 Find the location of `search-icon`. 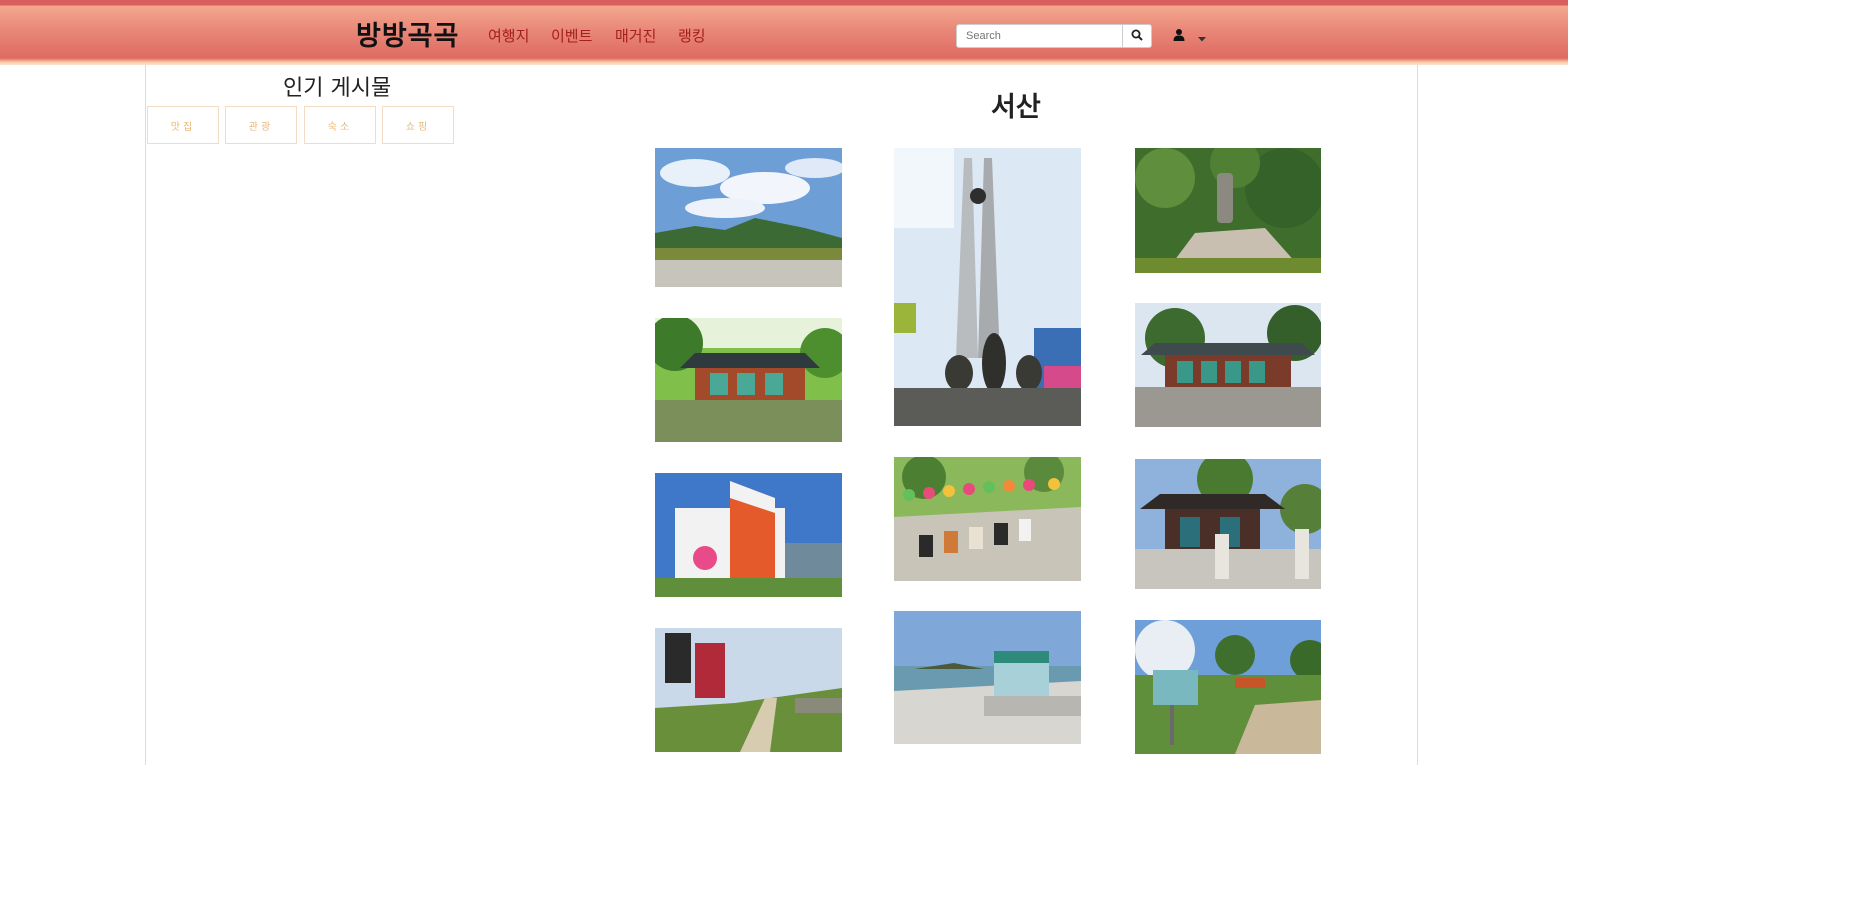

search-icon is located at coordinates (1137, 36).